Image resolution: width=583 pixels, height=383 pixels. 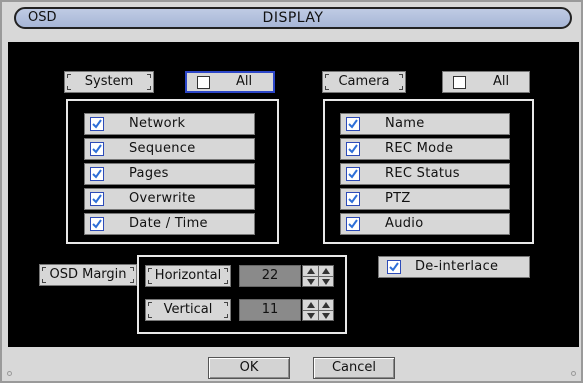 I want to click on camera-item-audio: Audio, so click(x=425, y=224).